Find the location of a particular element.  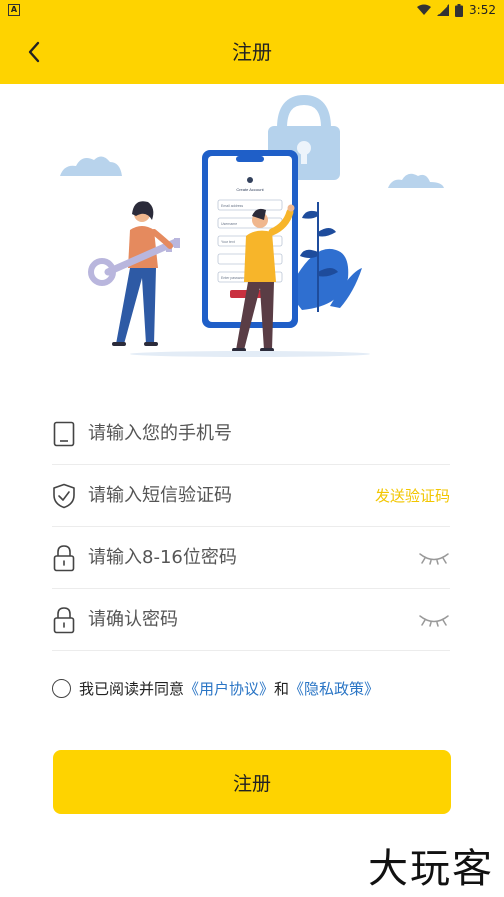

page-title: 注册 is located at coordinates (252, 52).